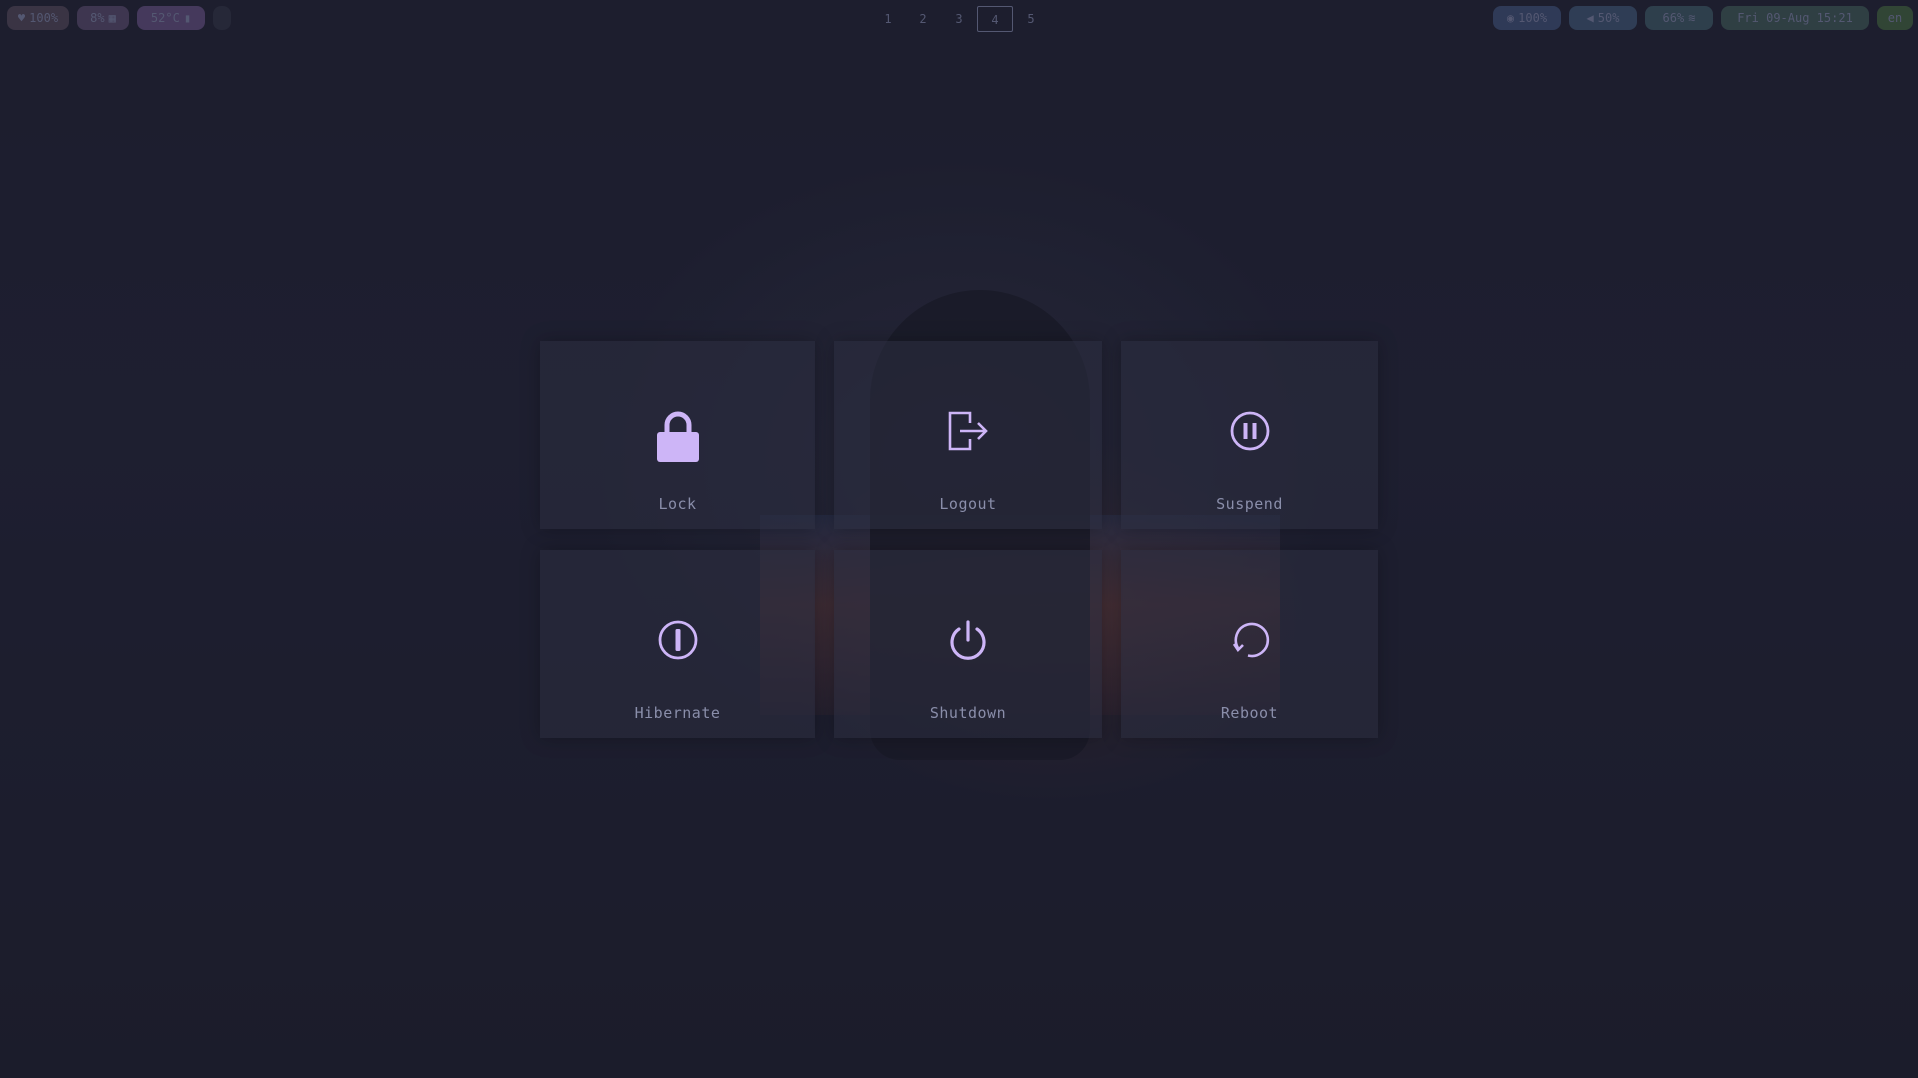  What do you see at coordinates (677, 640) in the screenshot?
I see `hibernate-icon` at bounding box center [677, 640].